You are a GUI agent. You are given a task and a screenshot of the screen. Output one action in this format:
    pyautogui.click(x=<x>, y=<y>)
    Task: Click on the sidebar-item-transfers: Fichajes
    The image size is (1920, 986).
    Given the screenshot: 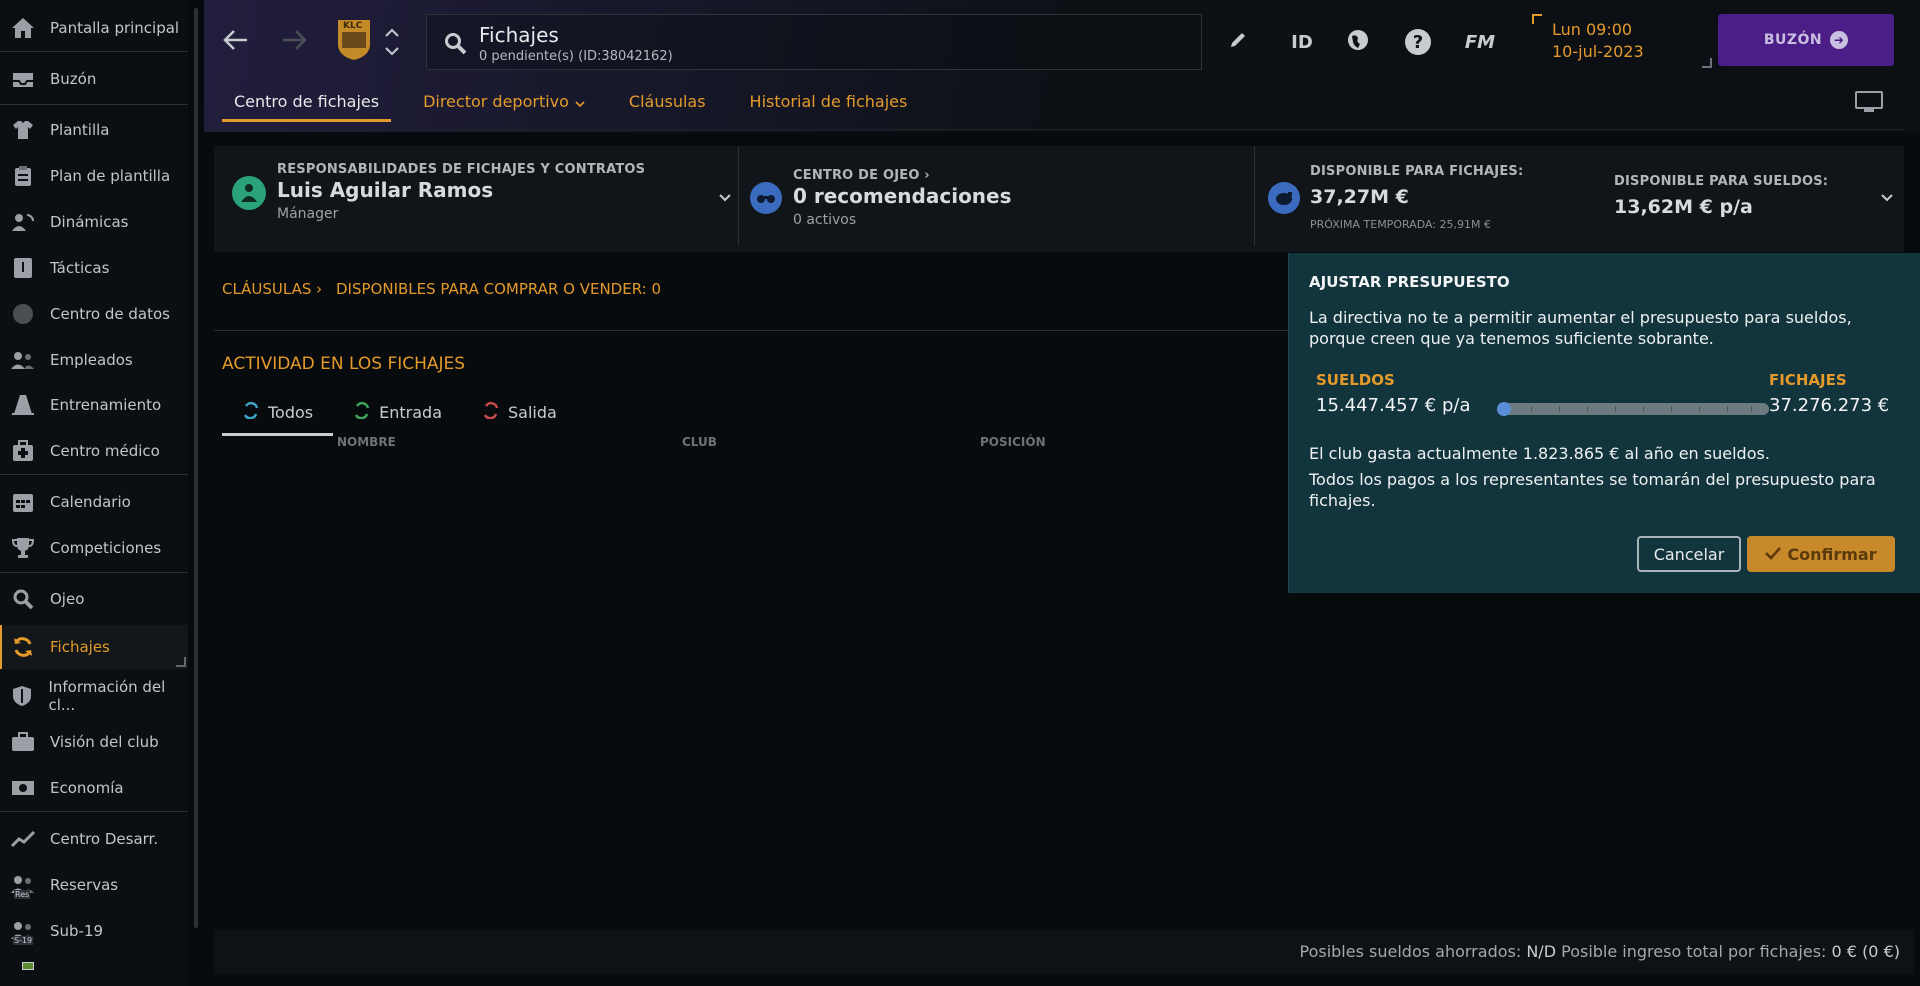 What is the action you would take?
    pyautogui.click(x=94, y=647)
    